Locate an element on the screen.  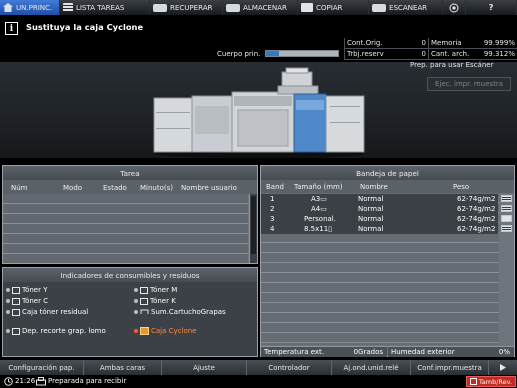
consumable-toner-y: Tóner Y is located at coordinates (27, 290).